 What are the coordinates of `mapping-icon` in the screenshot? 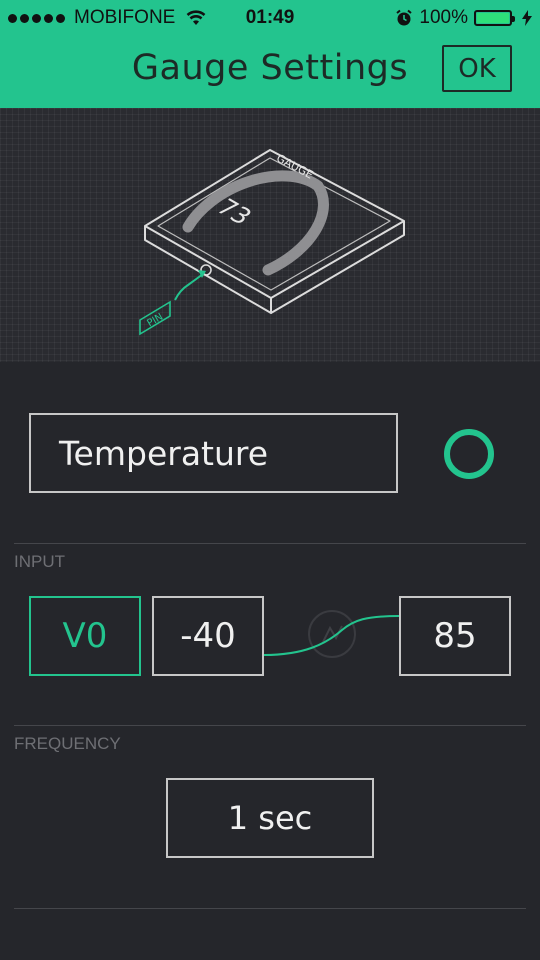 It's located at (332, 634).